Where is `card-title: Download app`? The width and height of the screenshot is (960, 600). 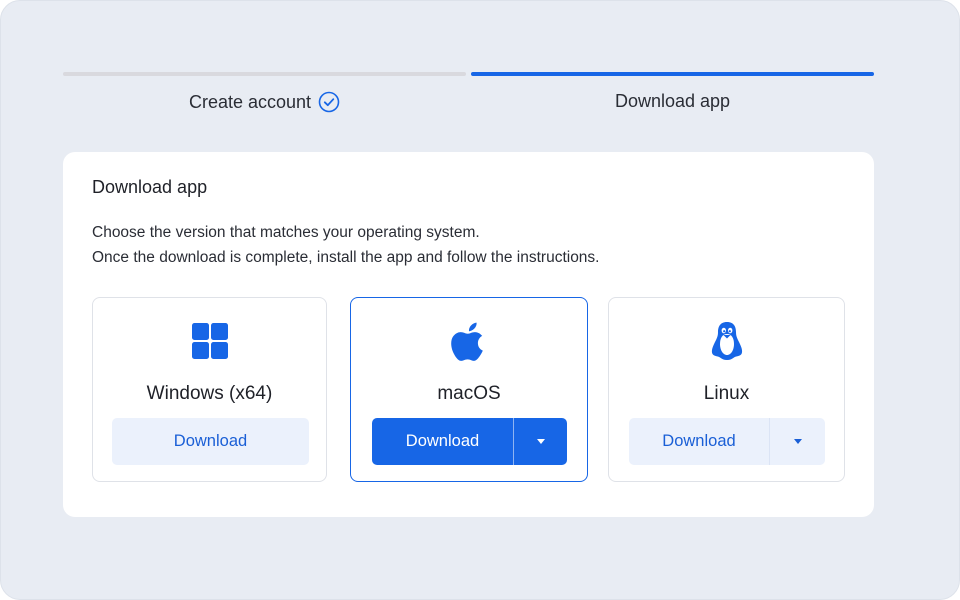 card-title: Download app is located at coordinates (150, 187).